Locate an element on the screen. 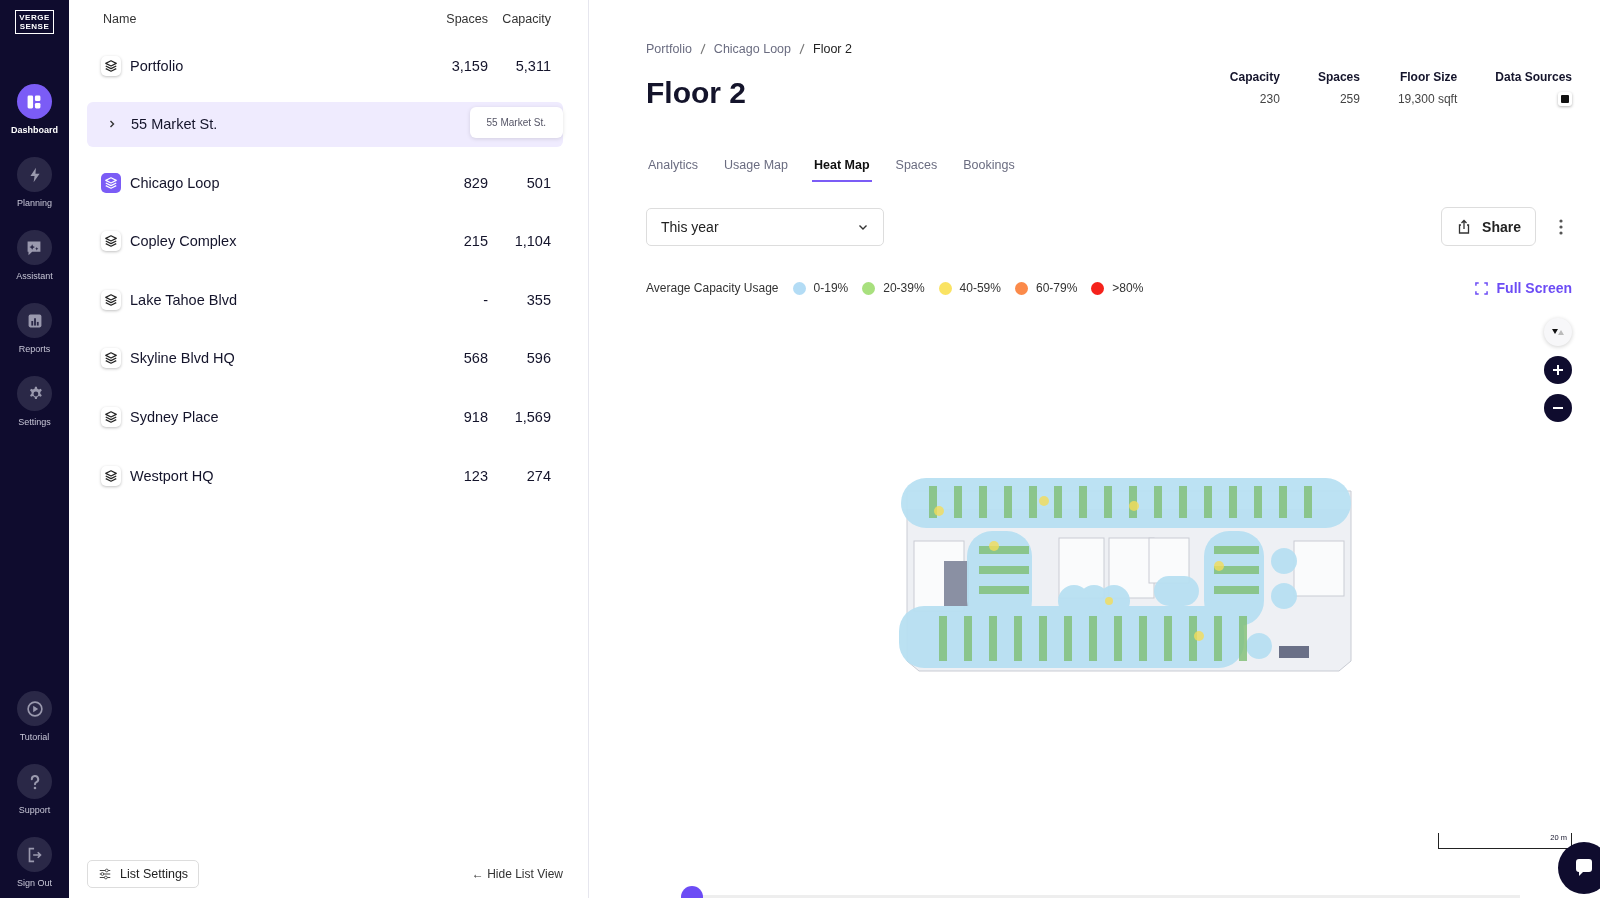 Image resolution: width=1600 pixels, height=898 pixels. zoom-out-icon is located at coordinates (1558, 408).